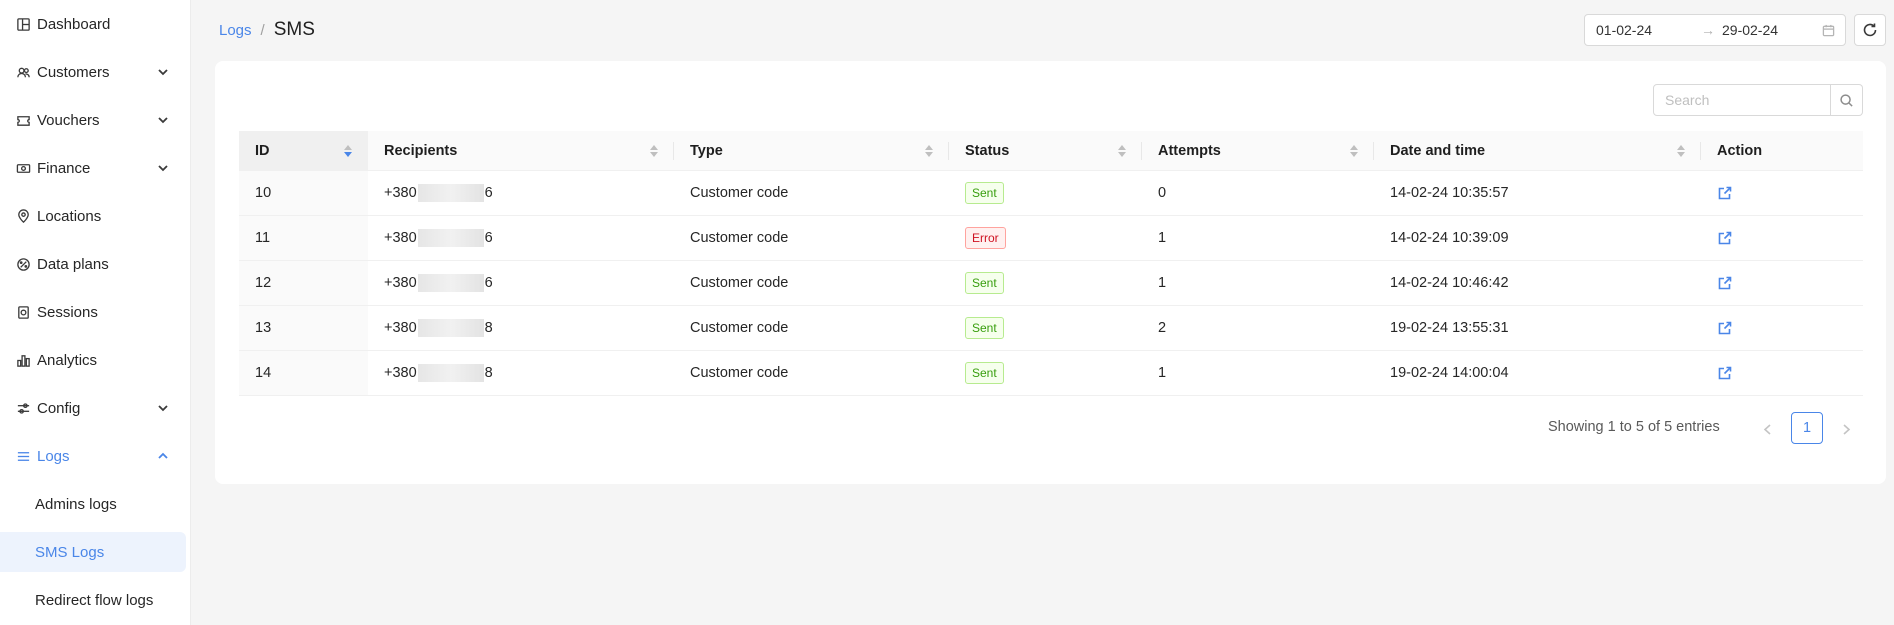 The height and width of the screenshot is (625, 1894). Describe the element at coordinates (95, 168) in the screenshot. I see `sidebar-item-finance: Finance` at that location.